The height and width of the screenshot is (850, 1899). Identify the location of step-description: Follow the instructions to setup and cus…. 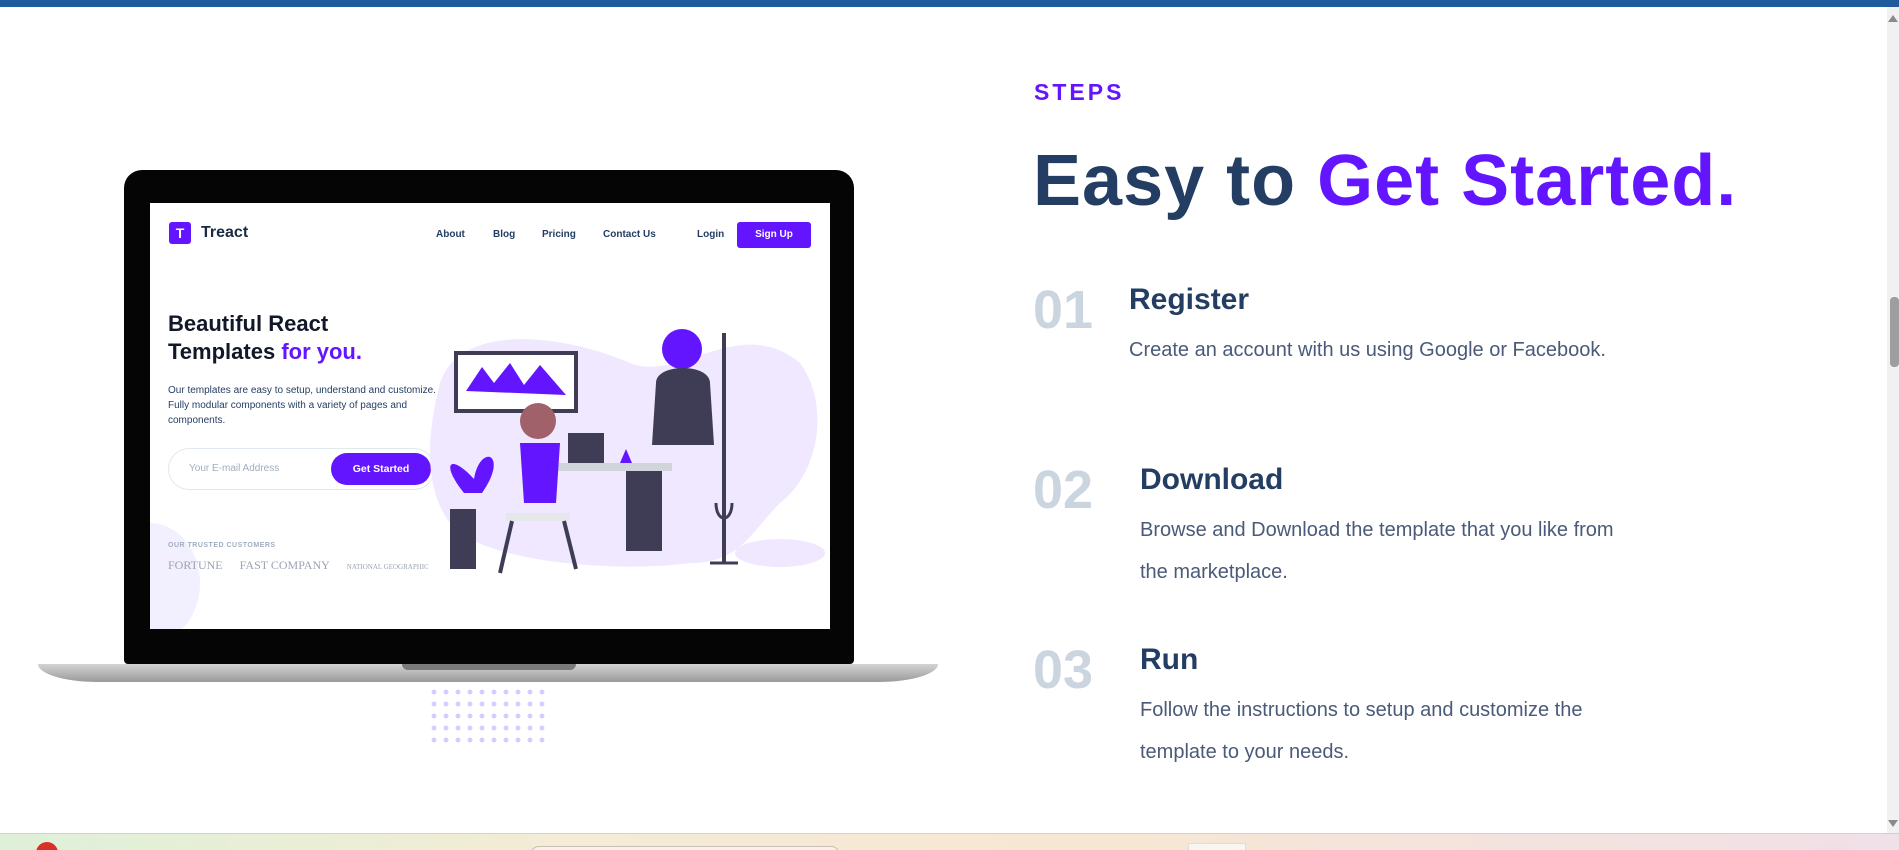
(1361, 731).